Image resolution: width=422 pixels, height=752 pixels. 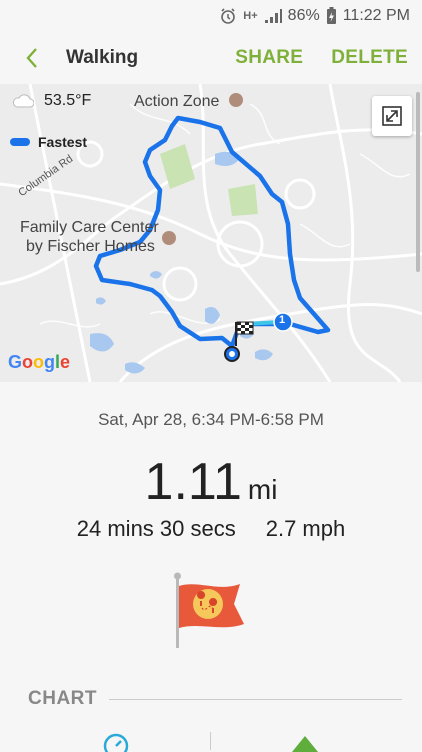 I want to click on chart-section-header: CHART, so click(x=215, y=699).